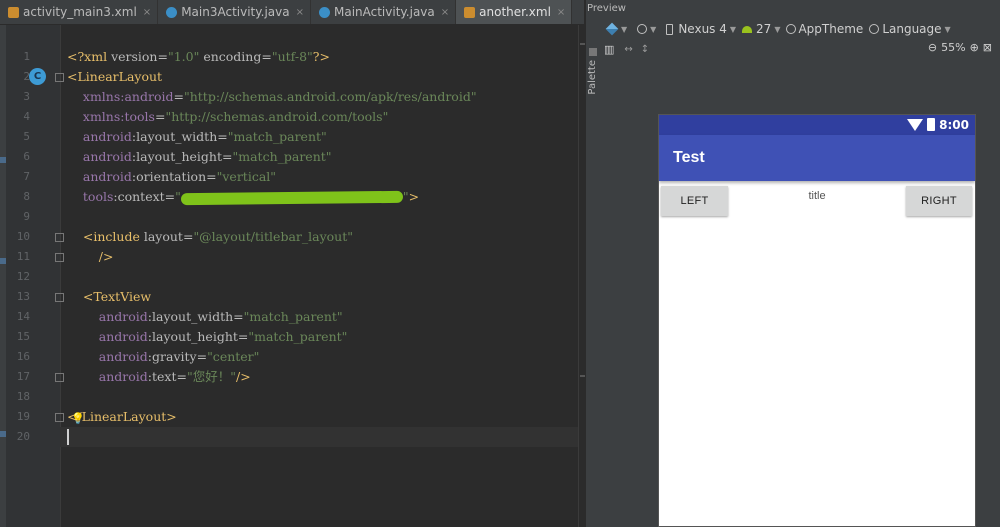 The width and height of the screenshot is (1000, 527). Describe the element at coordinates (645, 49) in the screenshot. I see `vertical-resize-icon: ↕` at that location.